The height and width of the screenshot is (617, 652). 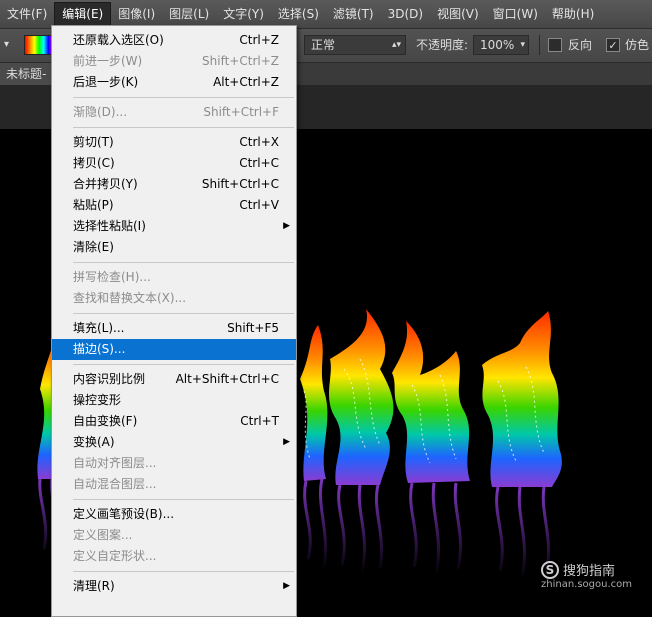 I want to click on reverse-label: 反向, so click(x=580, y=45).